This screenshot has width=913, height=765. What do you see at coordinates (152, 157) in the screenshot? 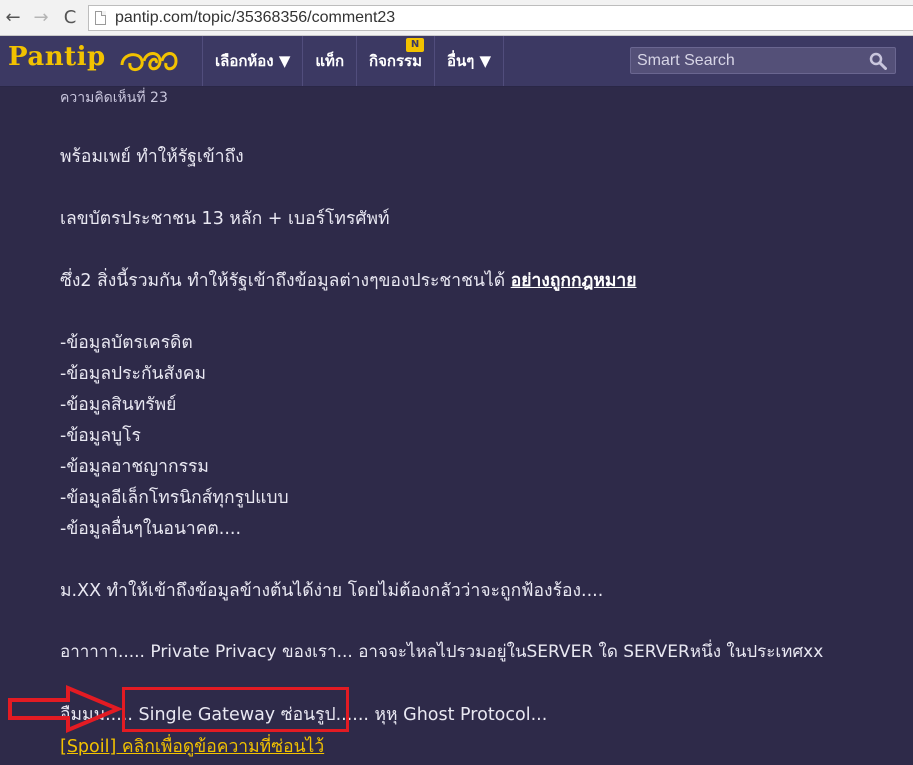
I see `comment-line: พร้อมเพย์ ทำให้รัฐเข้าถึง` at bounding box center [152, 157].